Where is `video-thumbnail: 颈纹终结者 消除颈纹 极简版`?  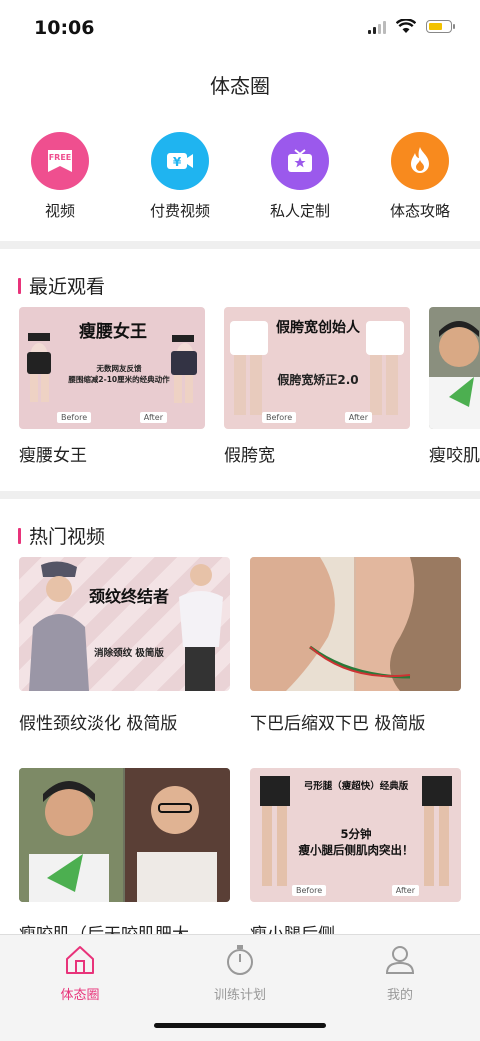 video-thumbnail: 颈纹终结者 消除颈纹 极简版 is located at coordinates (124, 624).